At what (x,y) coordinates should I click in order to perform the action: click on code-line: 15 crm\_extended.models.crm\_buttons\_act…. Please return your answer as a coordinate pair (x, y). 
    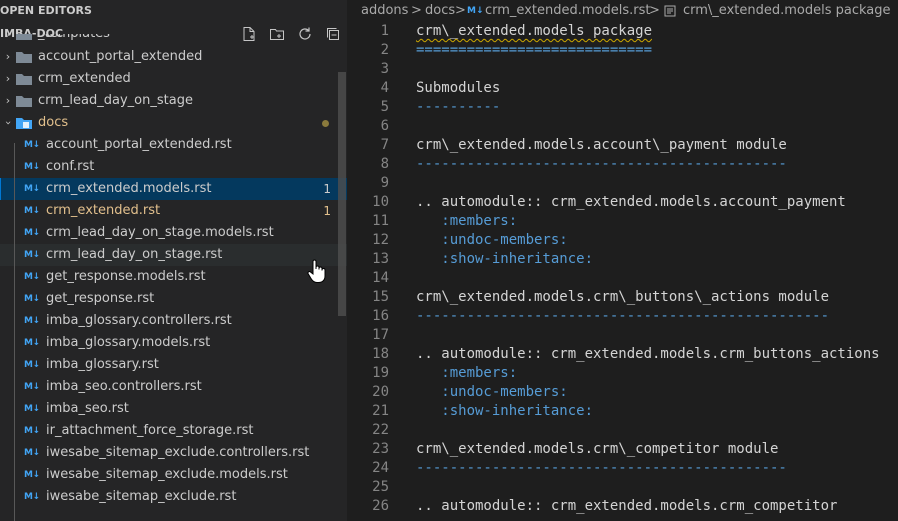
    Looking at the image, I should click on (622, 297).